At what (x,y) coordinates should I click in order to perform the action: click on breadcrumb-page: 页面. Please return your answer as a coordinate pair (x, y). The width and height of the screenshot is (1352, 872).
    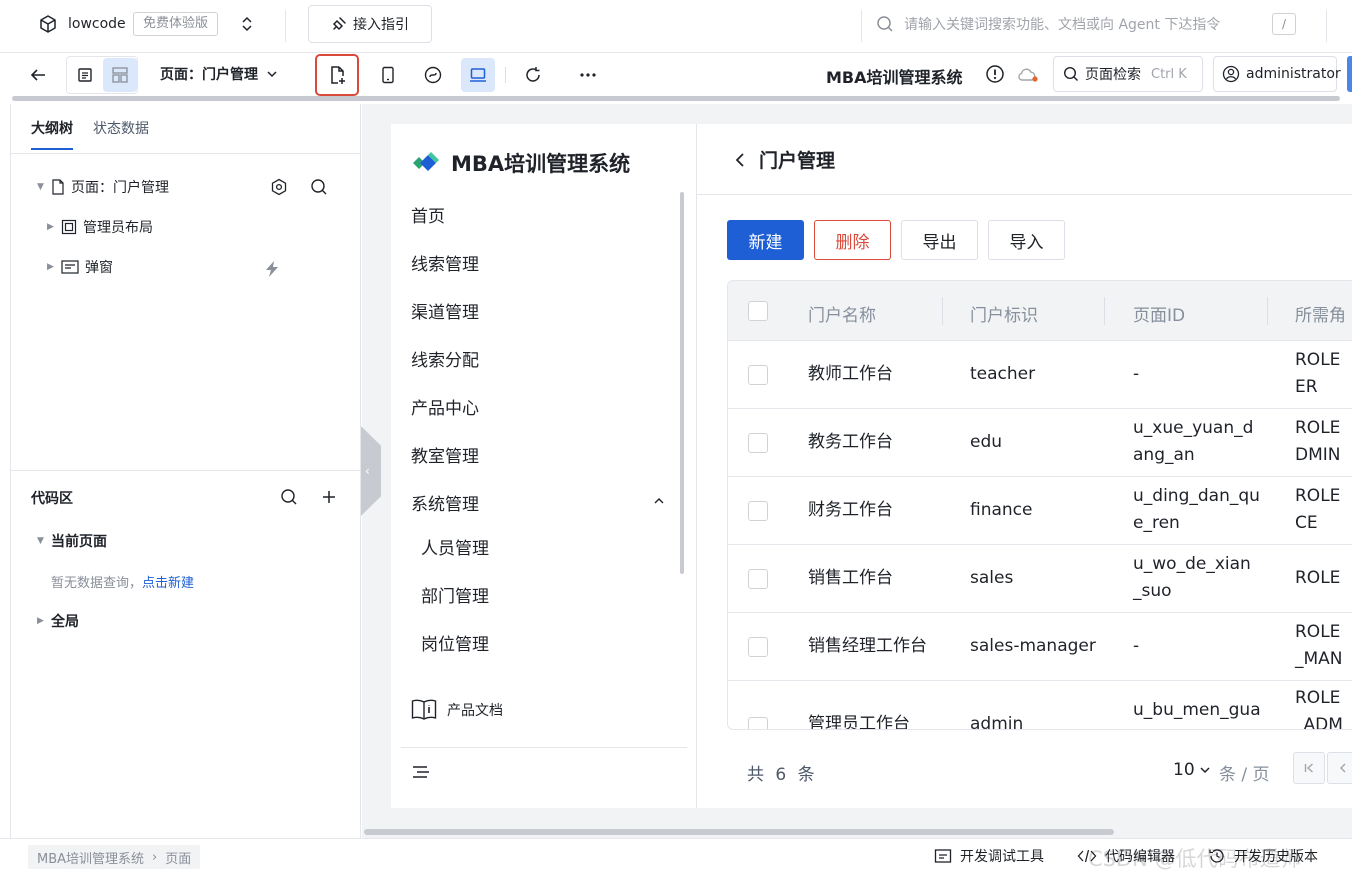
    Looking at the image, I should click on (178, 857).